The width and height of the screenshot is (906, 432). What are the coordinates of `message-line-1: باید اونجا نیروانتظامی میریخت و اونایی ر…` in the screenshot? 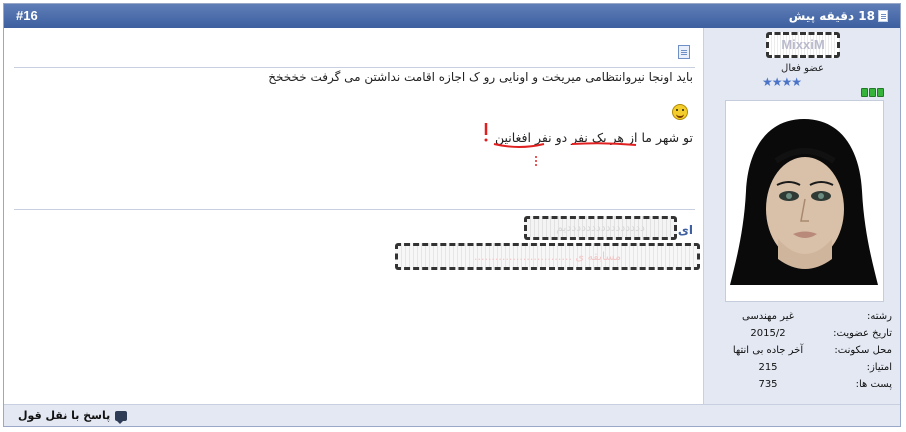 It's located at (480, 77).